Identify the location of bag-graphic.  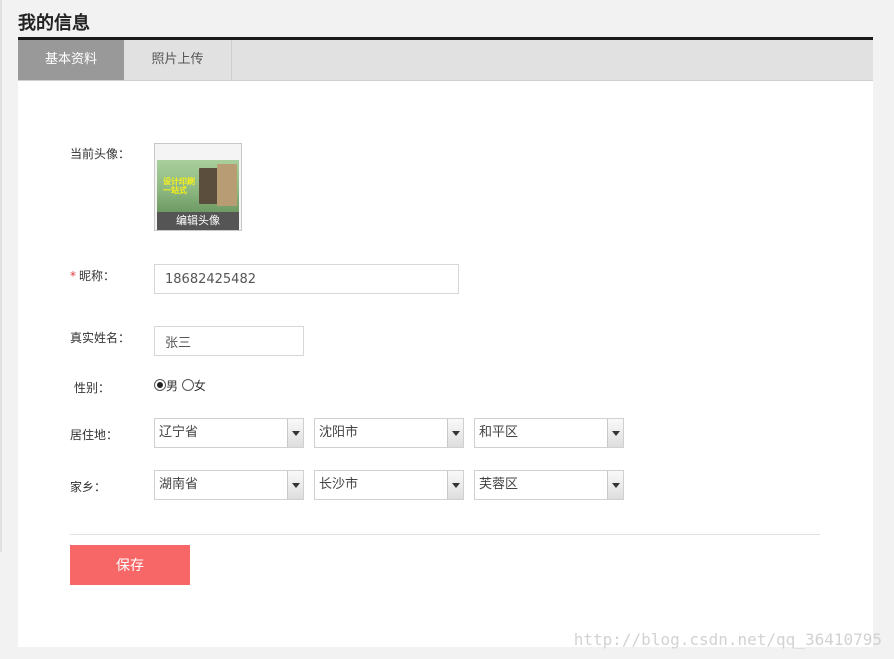
(227, 185).